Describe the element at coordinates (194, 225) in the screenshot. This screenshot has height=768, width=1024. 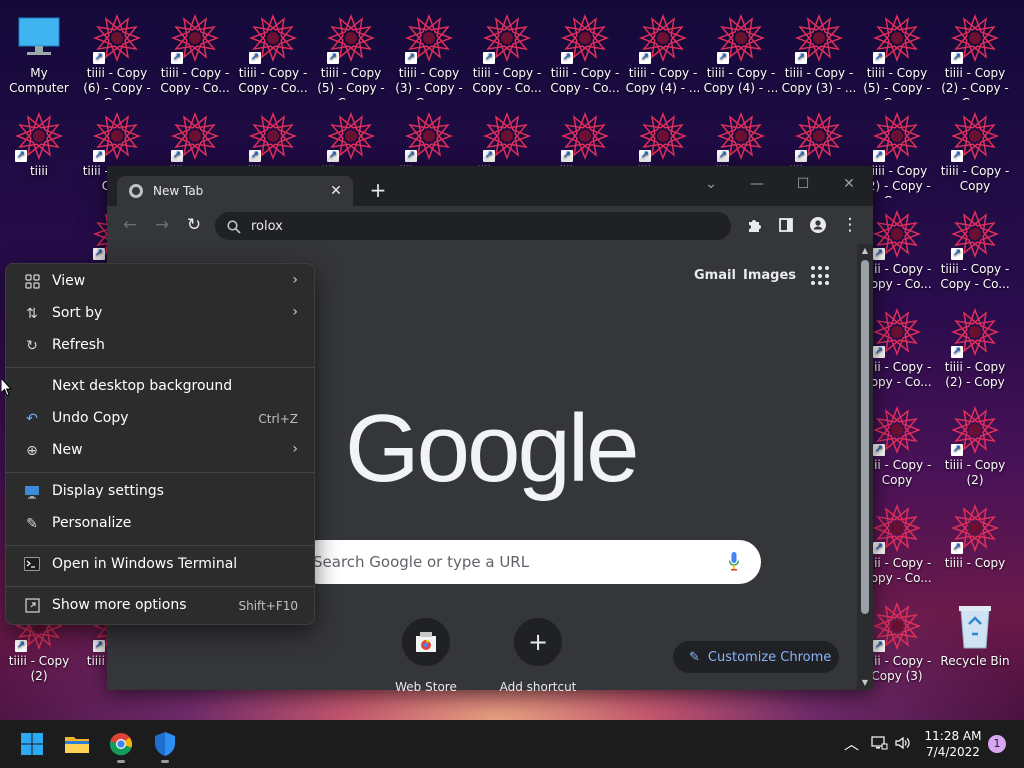
I see `reload-icon: ↻` at that location.